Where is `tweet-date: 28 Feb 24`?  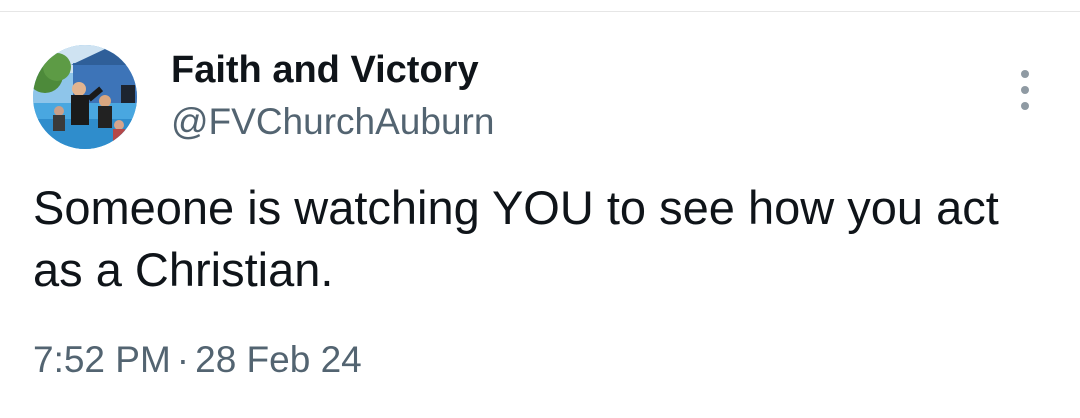 tweet-date: 28 Feb 24 is located at coordinates (278, 359).